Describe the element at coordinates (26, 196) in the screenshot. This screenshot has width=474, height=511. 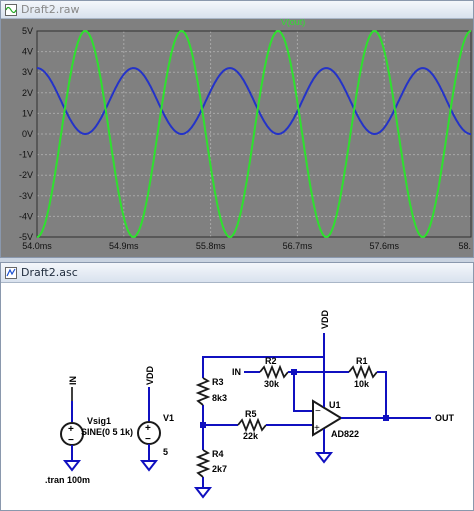
I see `y-tick-label: -3V` at that location.